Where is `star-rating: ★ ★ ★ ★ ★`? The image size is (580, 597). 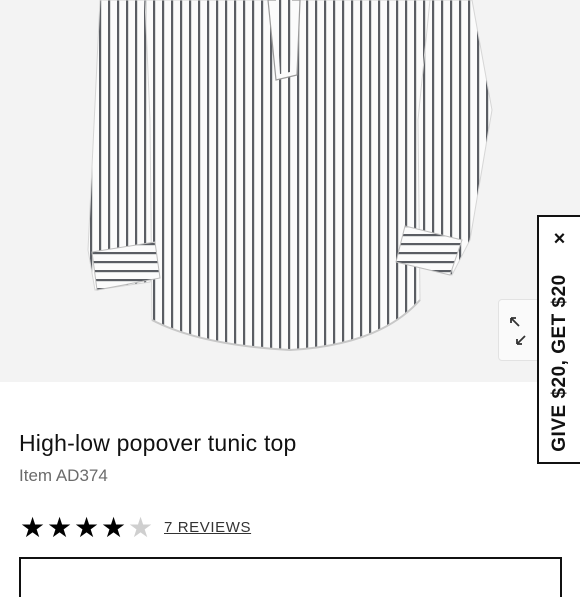 star-rating: ★ ★ ★ ★ ★ is located at coordinates (86, 528).